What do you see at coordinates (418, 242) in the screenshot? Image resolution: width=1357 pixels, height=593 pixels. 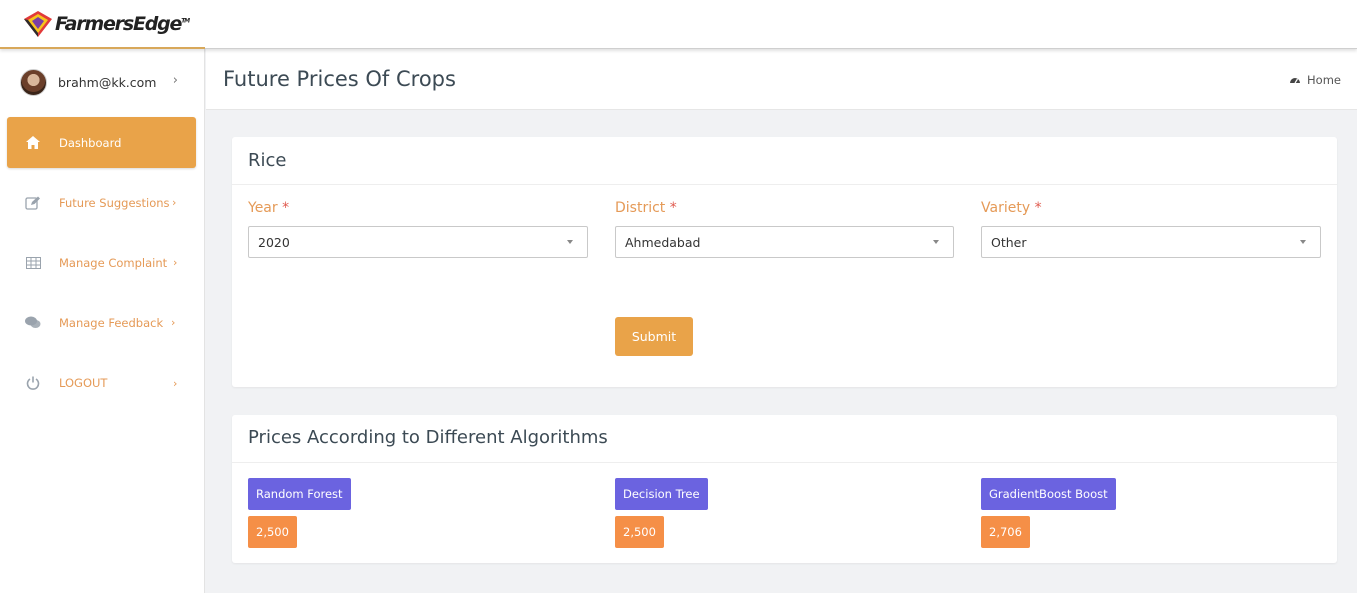 I see `year-select: 2020` at bounding box center [418, 242].